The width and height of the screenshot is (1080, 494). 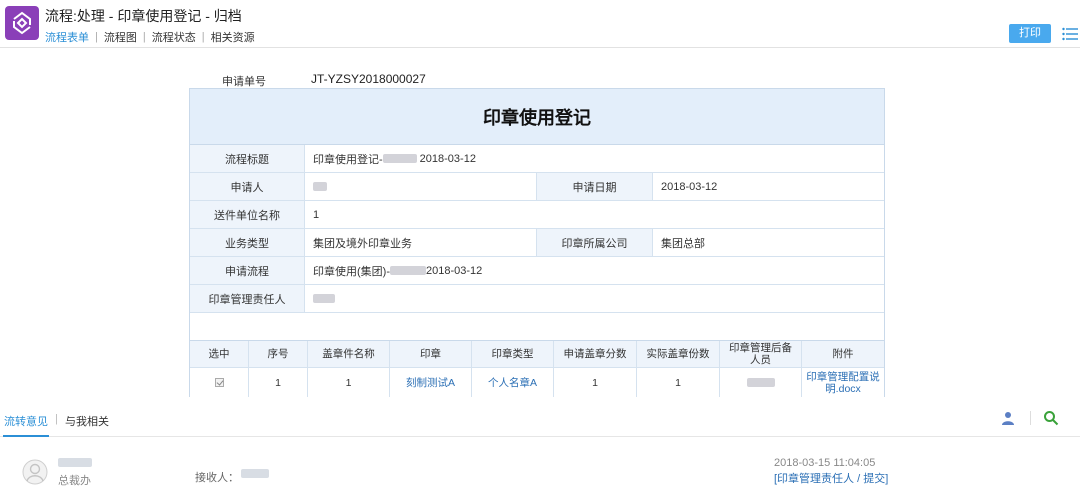 I want to click on header-requested-copies: 申请盖章分数, so click(x=595, y=354).